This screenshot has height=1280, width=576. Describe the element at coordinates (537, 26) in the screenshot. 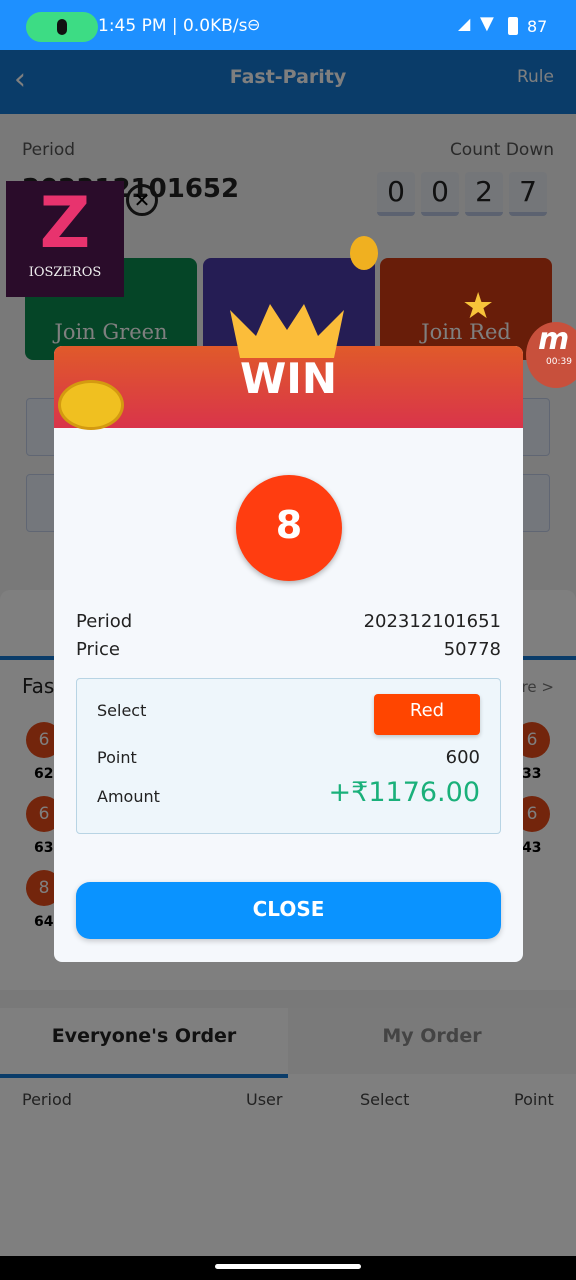

I see `battery-level: 87` at that location.